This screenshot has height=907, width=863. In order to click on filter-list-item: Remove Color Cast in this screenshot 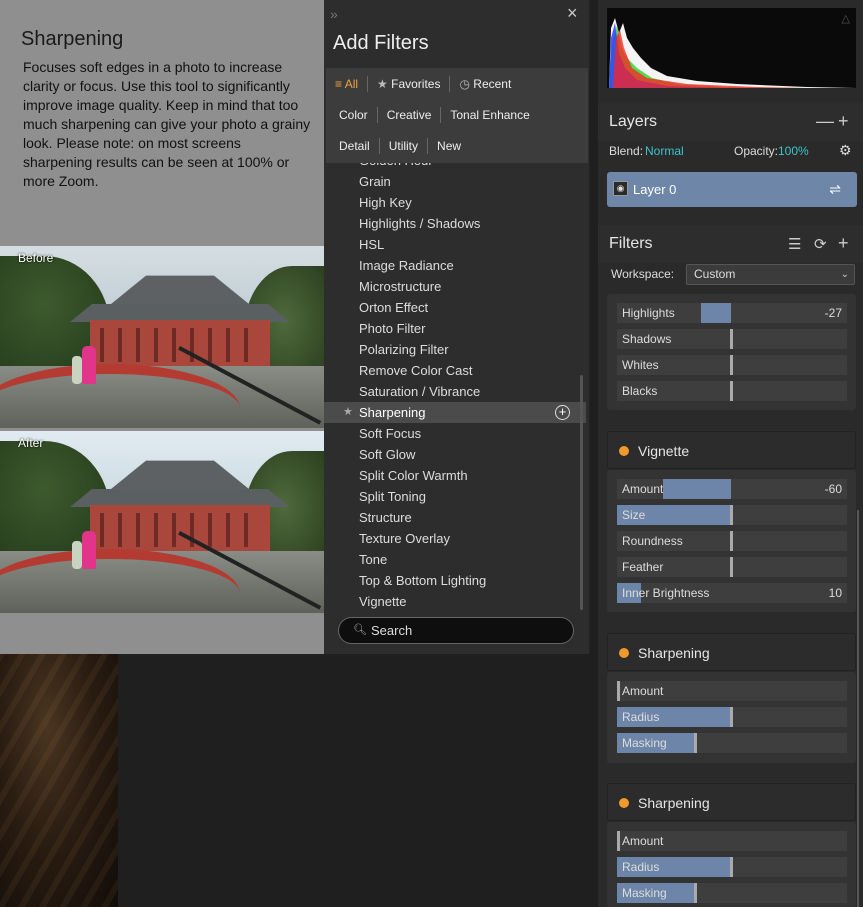, I will do `click(455, 370)`.